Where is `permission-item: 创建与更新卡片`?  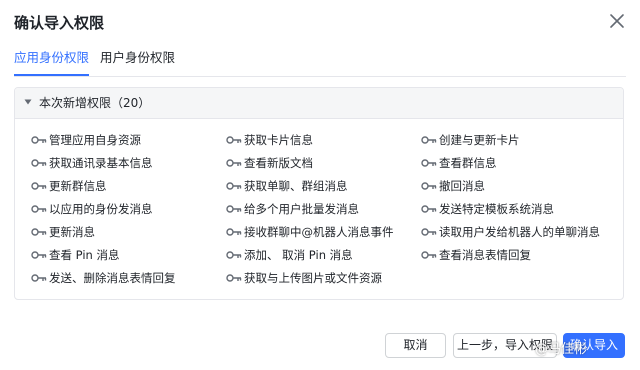
permission-item: 创建与更新卡片 is located at coordinates (470, 140).